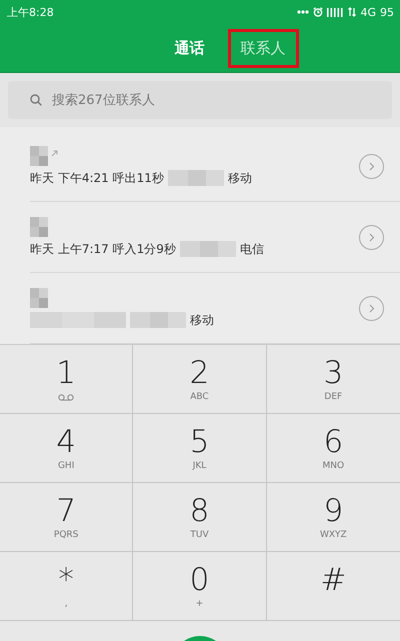 Image resolution: width=400 pixels, height=641 pixels. I want to click on network-type: 4G, so click(368, 12).